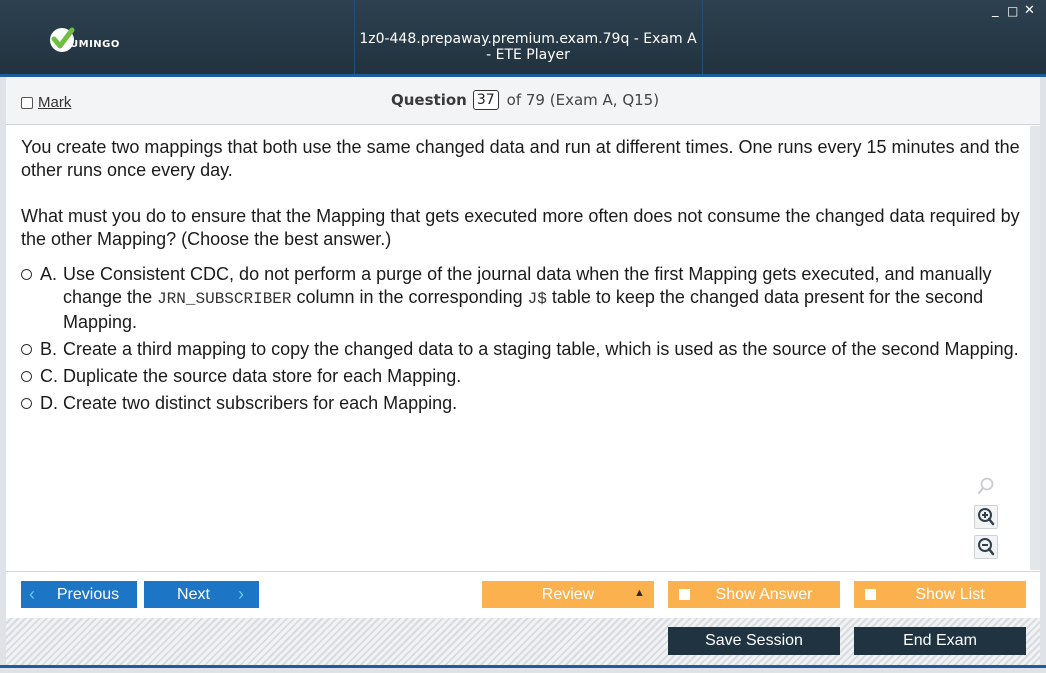 This screenshot has width=1046, height=673. What do you see at coordinates (764, 594) in the screenshot?
I see `show-answer-label: Show Answer` at bounding box center [764, 594].